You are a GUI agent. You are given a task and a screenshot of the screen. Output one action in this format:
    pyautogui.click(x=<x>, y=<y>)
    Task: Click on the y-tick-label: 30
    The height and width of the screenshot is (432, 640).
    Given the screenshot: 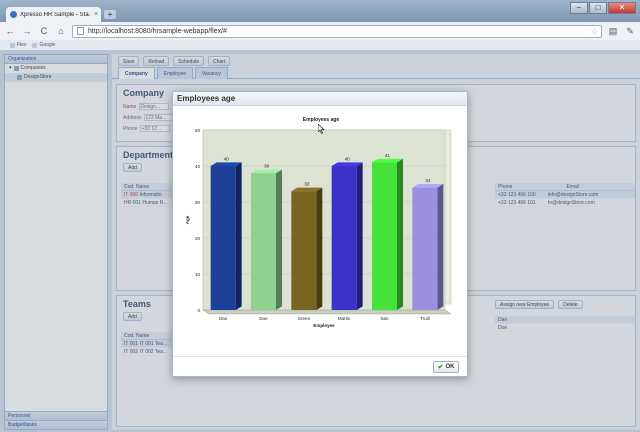 What is the action you would take?
    pyautogui.click(x=198, y=202)
    